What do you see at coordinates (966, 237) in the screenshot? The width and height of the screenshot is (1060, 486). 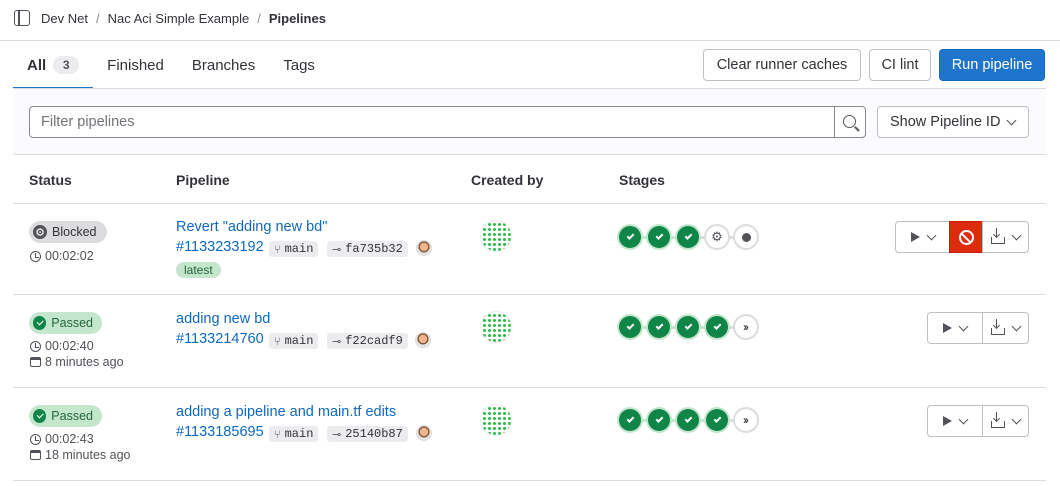 I see `cancel-pipeline-button` at bounding box center [966, 237].